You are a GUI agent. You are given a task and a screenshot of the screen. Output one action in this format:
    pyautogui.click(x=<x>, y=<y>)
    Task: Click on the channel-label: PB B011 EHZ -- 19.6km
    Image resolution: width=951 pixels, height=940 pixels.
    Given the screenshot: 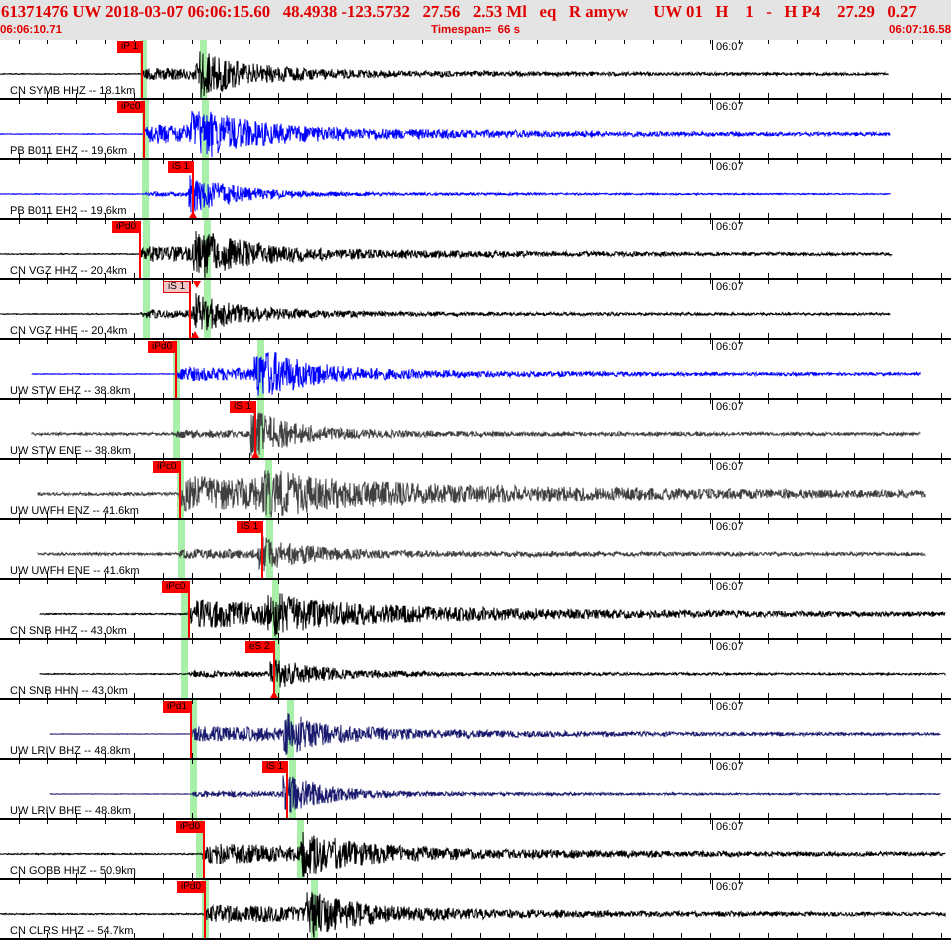 What is the action you would take?
    pyautogui.click(x=69, y=151)
    